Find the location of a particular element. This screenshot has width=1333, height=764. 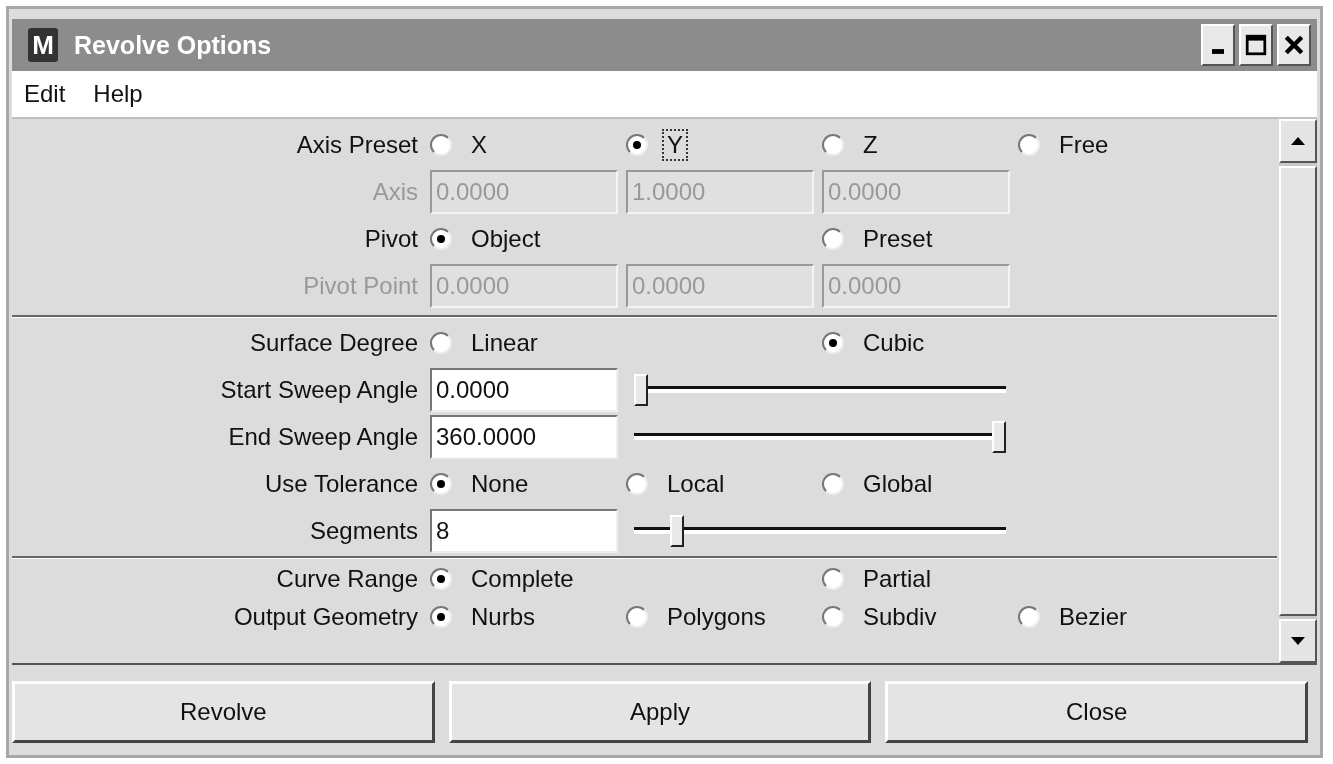

option-text: Local is located at coordinates (696, 483).